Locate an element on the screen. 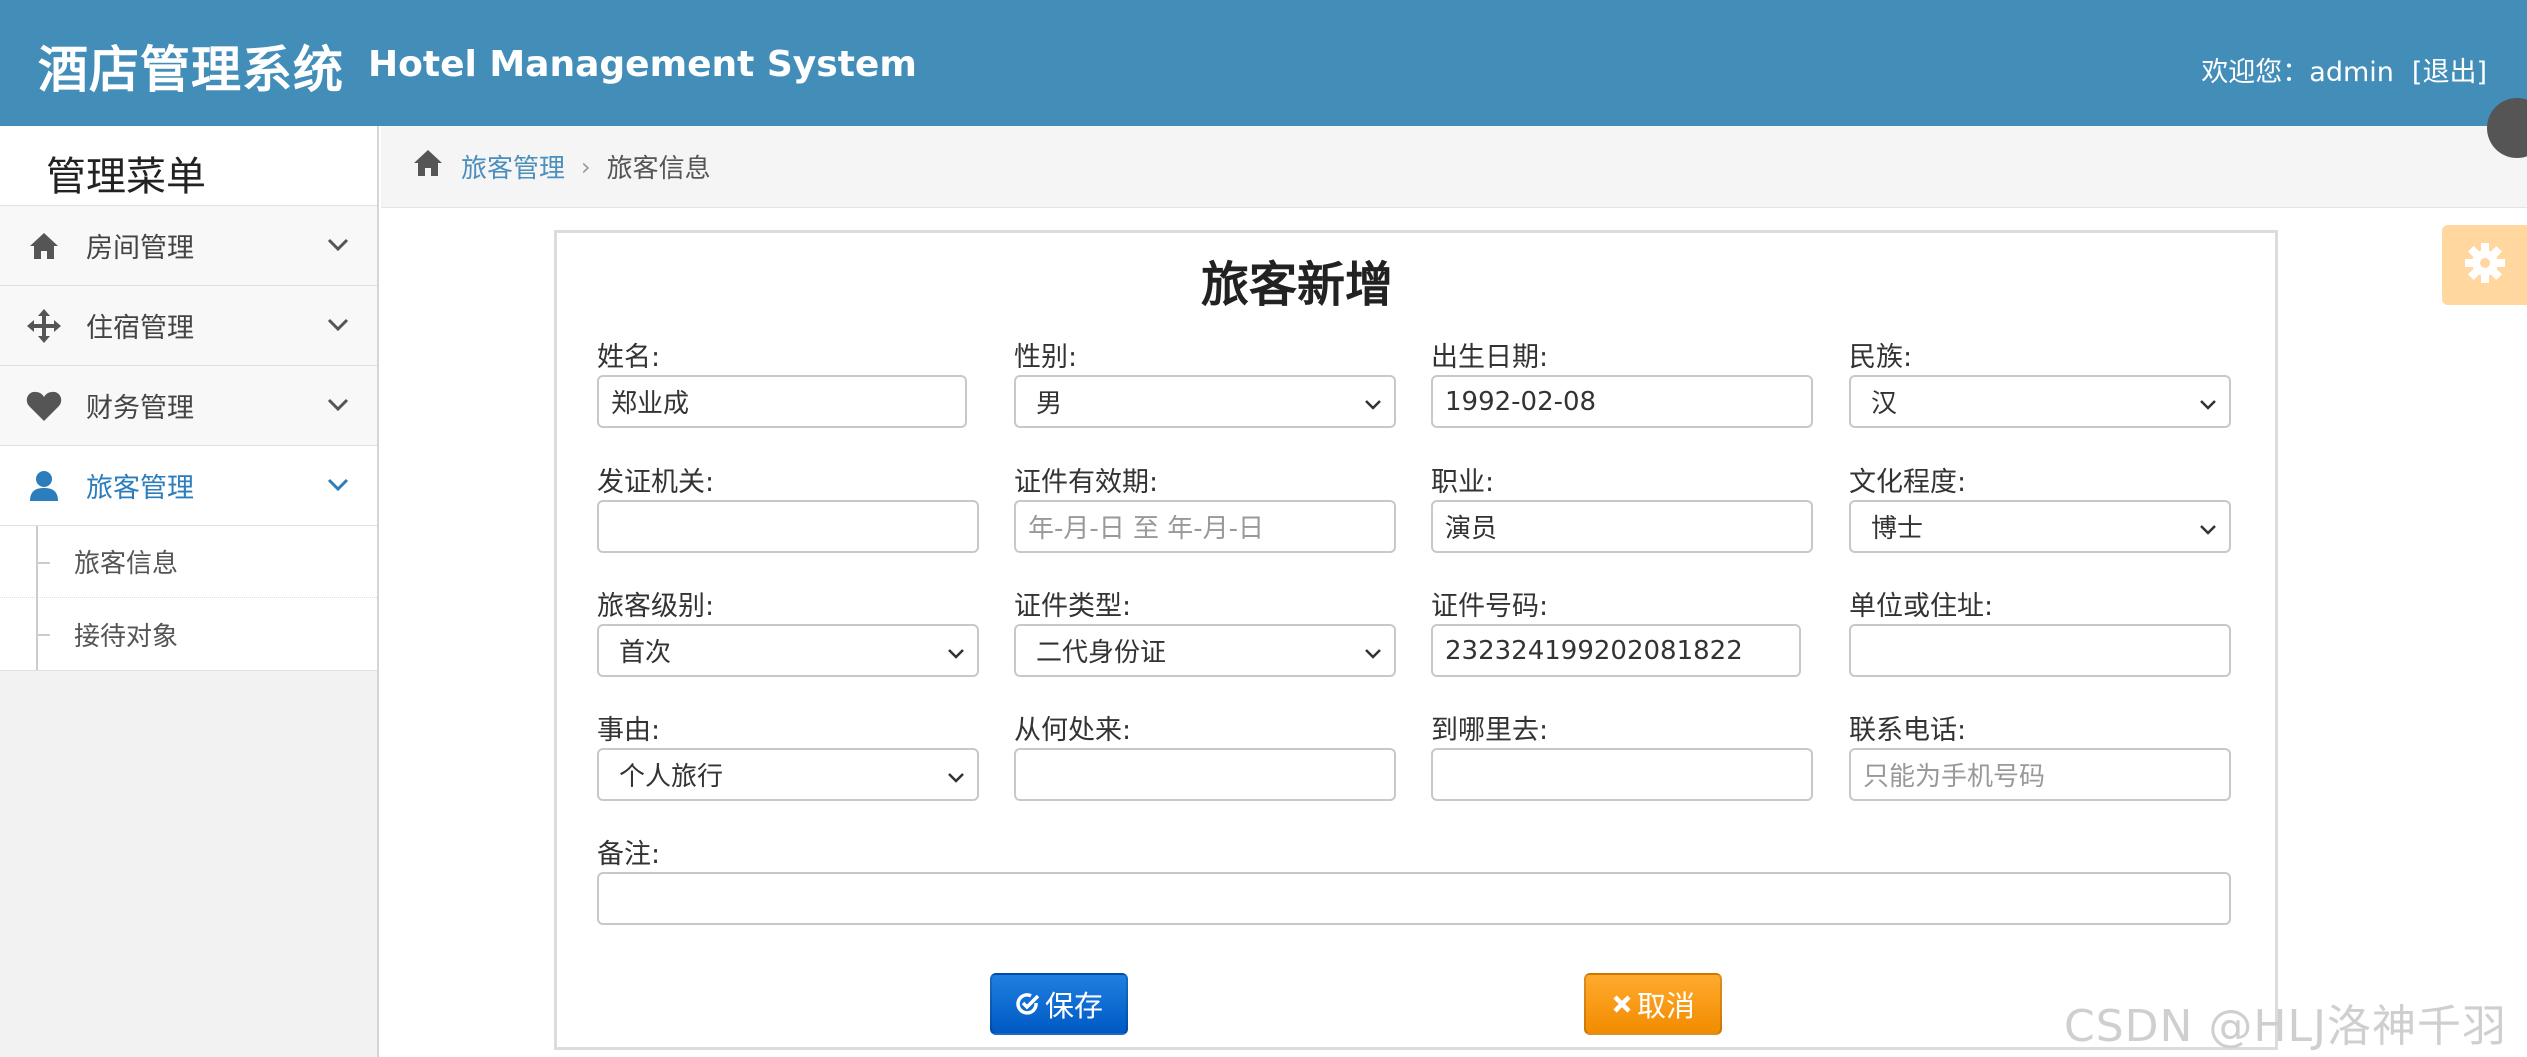 The height and width of the screenshot is (1057, 2527). sidebar-item-label: 财务管理 is located at coordinates (140, 408).